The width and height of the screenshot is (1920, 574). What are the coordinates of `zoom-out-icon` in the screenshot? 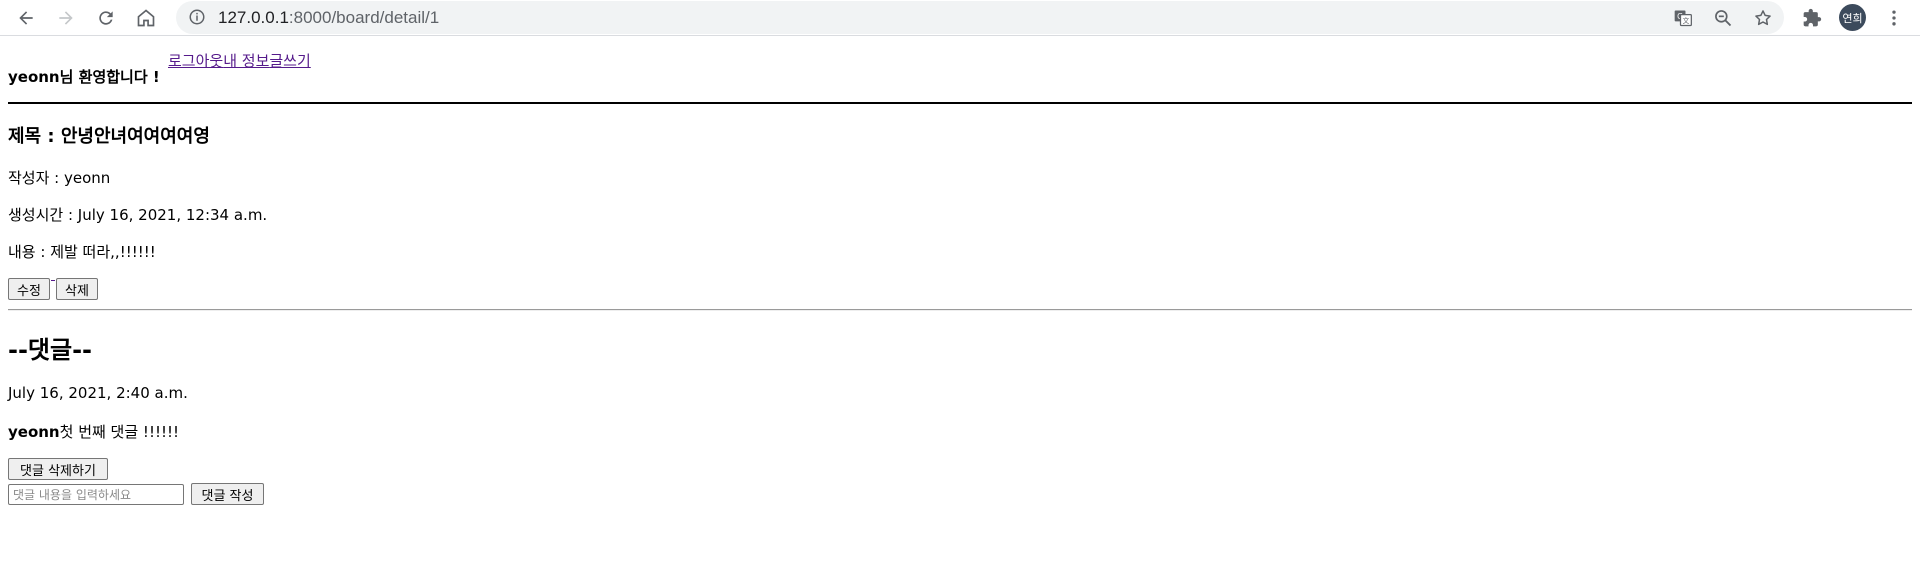 It's located at (1723, 18).